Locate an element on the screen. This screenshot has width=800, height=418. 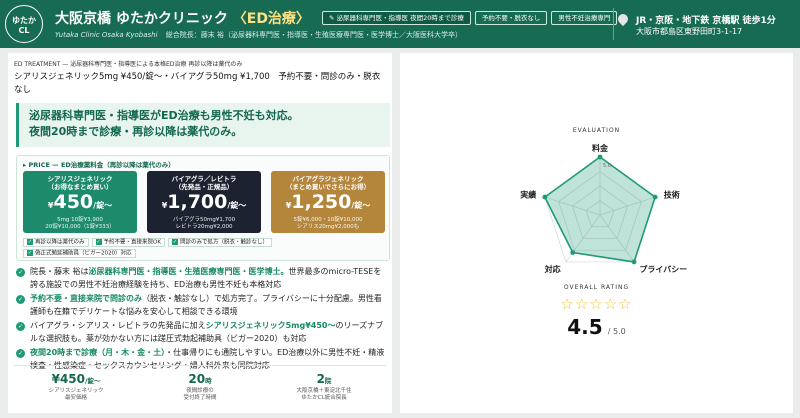
clinic-logo: ゆたか CL is located at coordinates (24, 24).